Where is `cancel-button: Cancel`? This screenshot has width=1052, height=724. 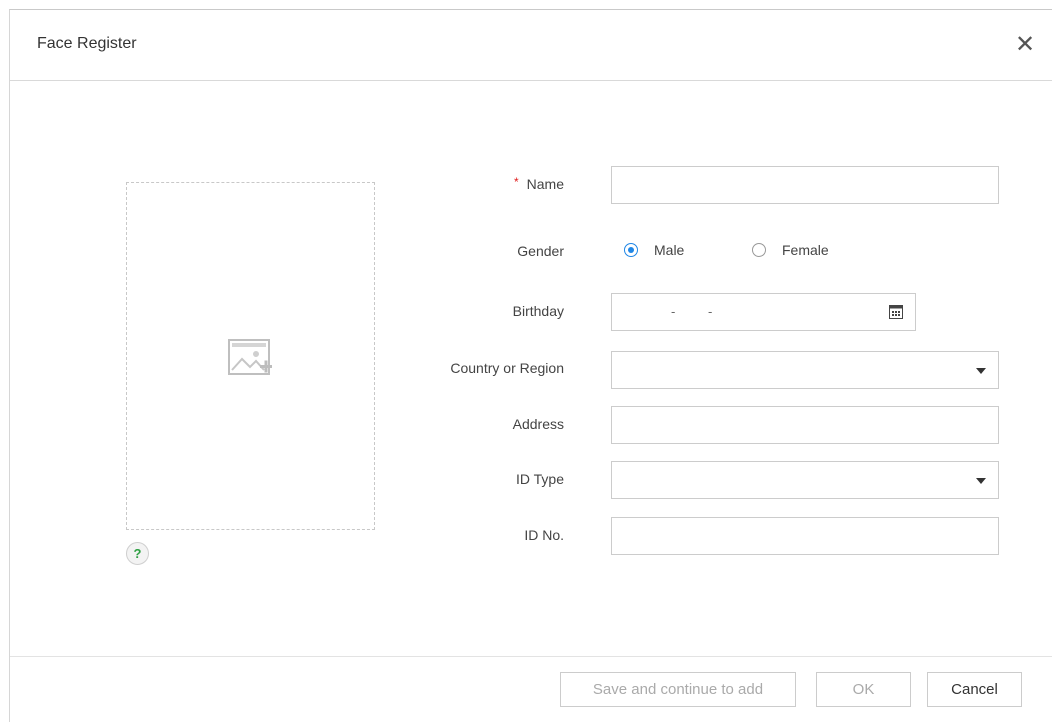
cancel-button: Cancel is located at coordinates (974, 689).